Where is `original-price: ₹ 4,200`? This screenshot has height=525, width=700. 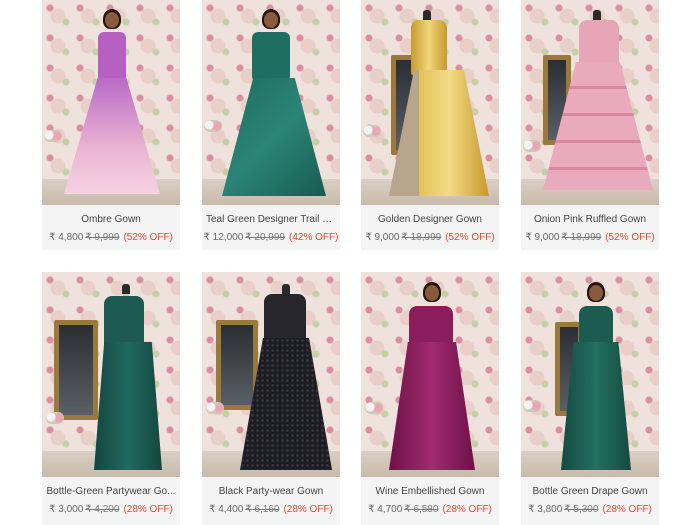
original-price: ₹ 4,200 is located at coordinates (102, 509).